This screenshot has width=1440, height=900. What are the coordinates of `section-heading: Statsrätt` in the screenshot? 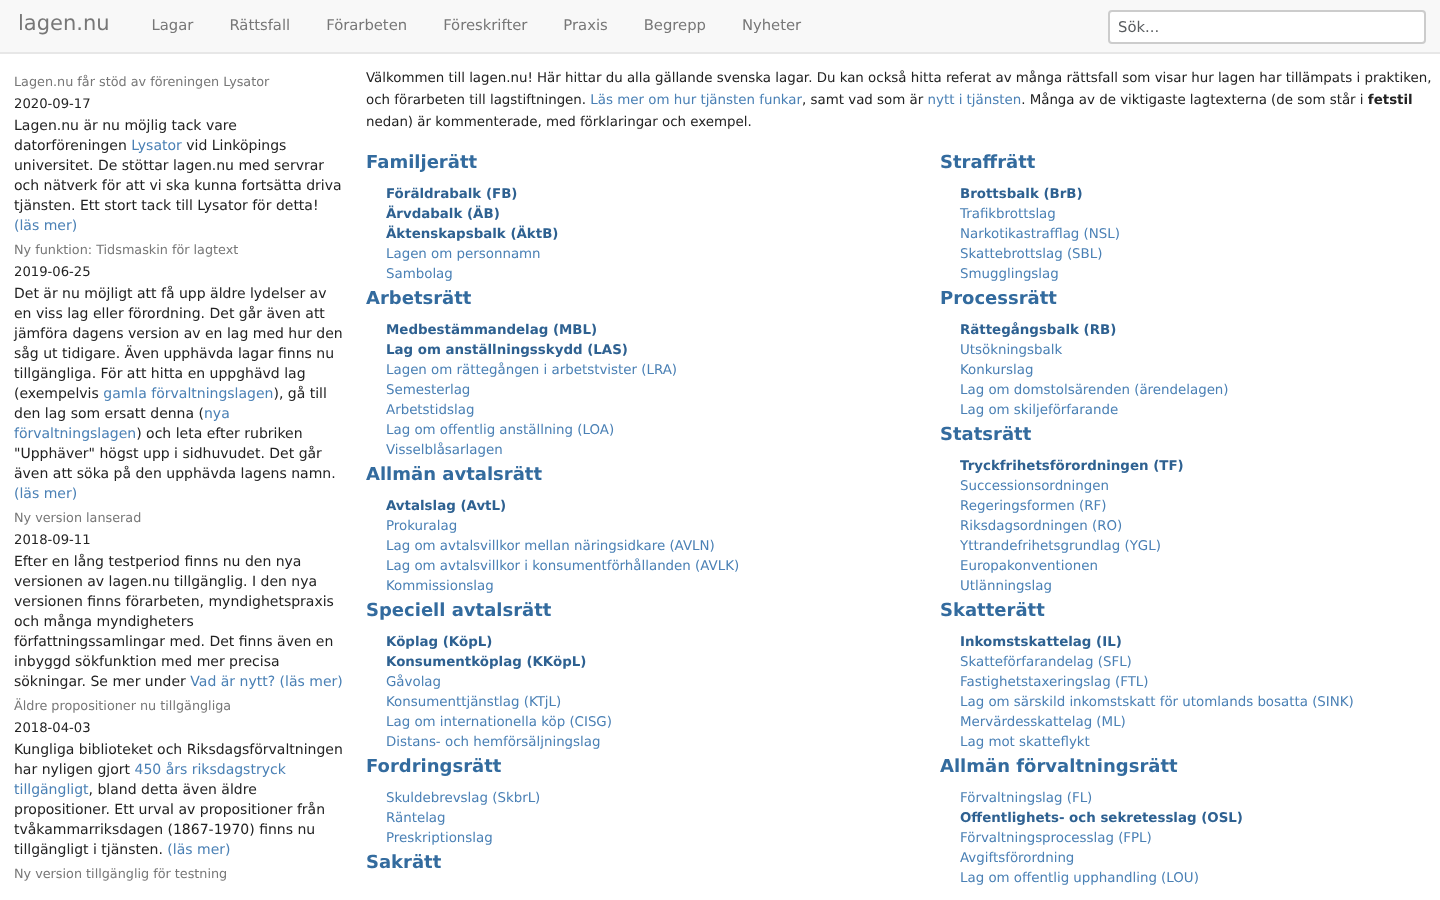 It's located at (987, 436).